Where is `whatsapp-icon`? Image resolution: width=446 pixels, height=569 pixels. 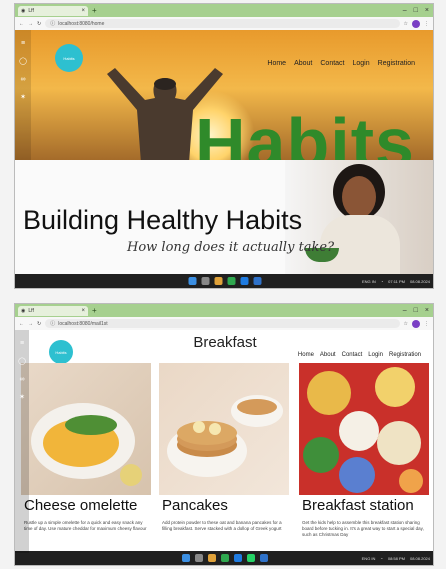 whatsapp-icon is located at coordinates (251, 558).